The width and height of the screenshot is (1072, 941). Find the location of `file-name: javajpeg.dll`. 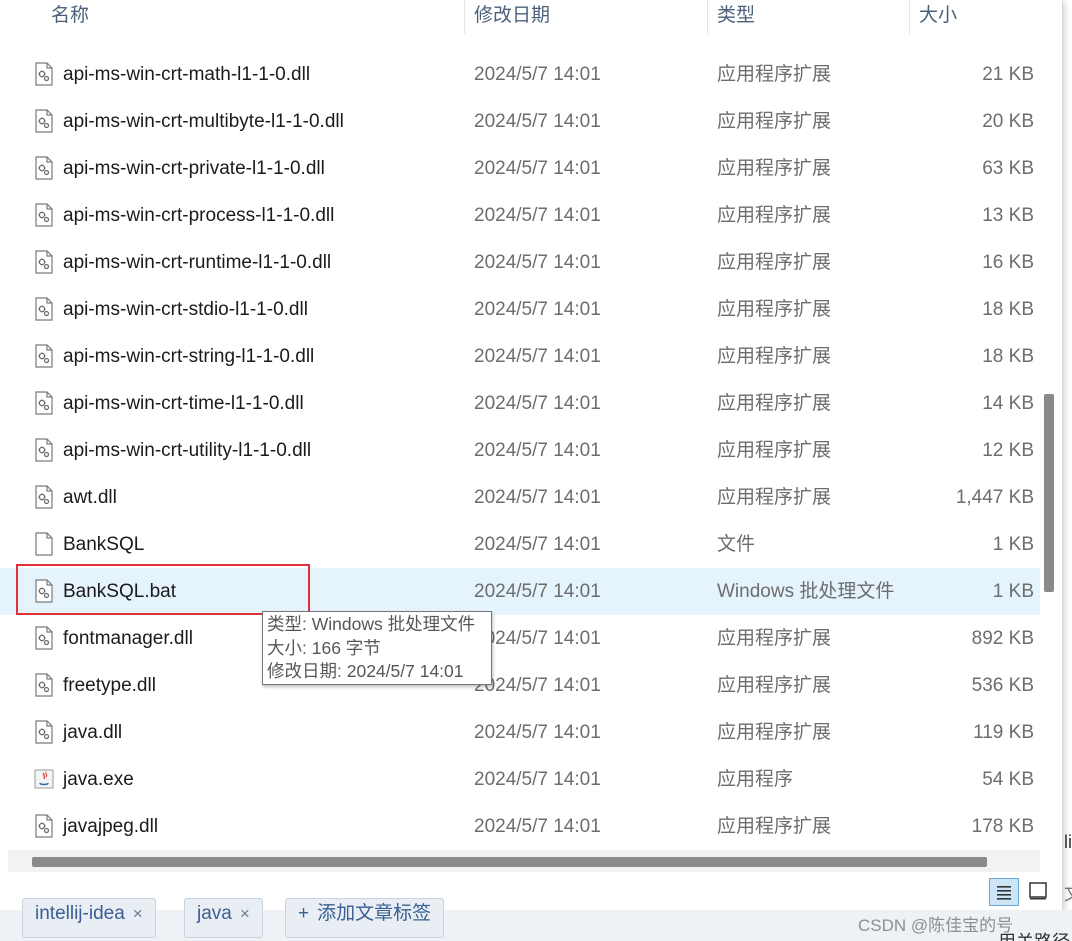

file-name: javajpeg.dll is located at coordinates (111, 826).